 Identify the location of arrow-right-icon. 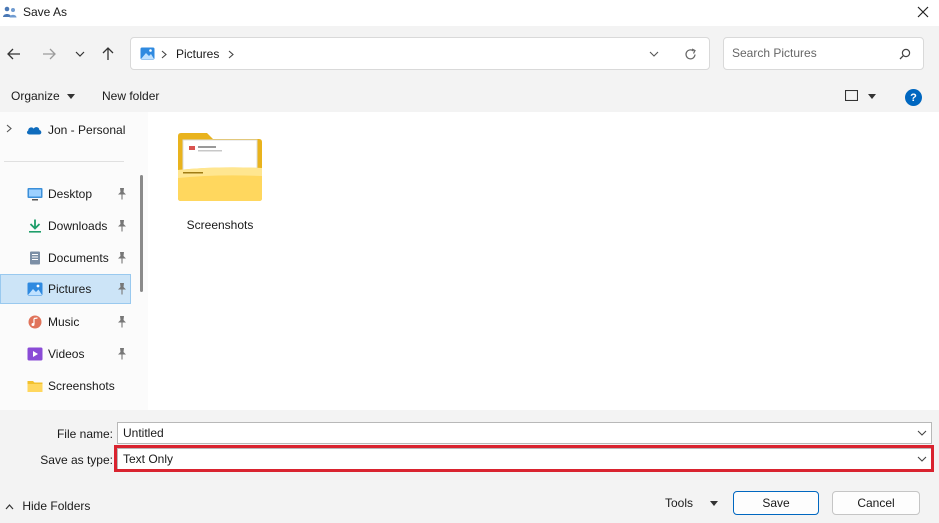
(49, 54).